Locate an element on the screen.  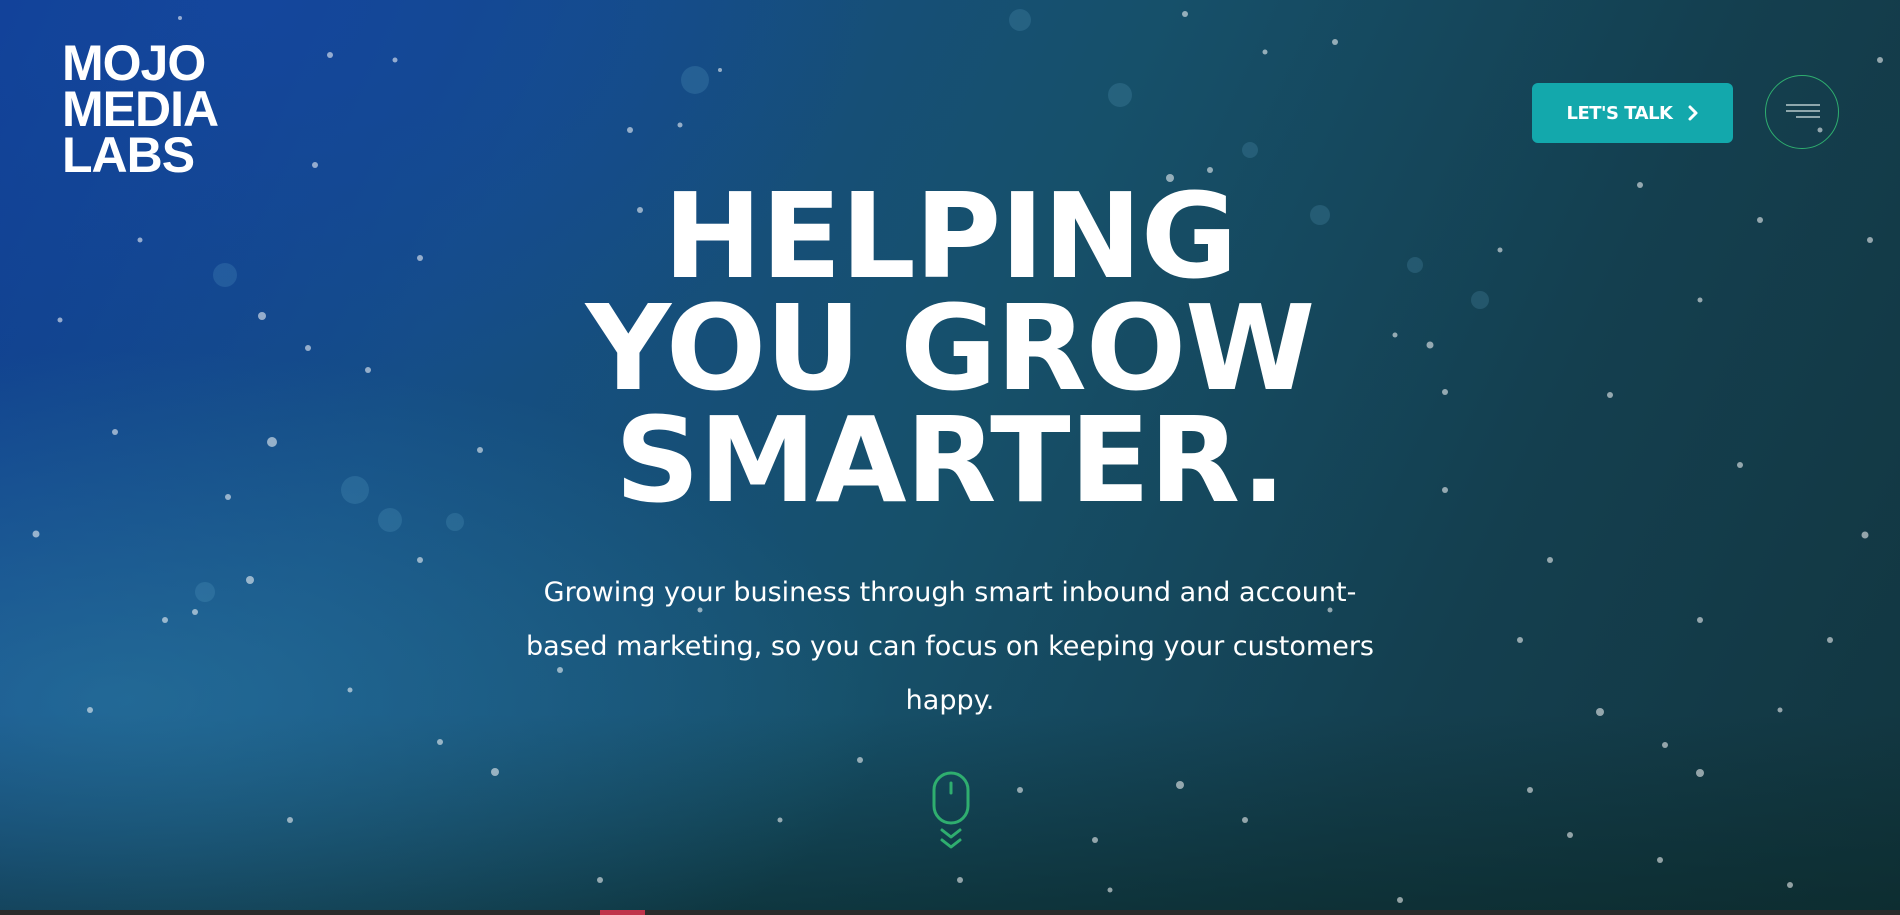
bottom-bar-accent is located at coordinates (622, 912).